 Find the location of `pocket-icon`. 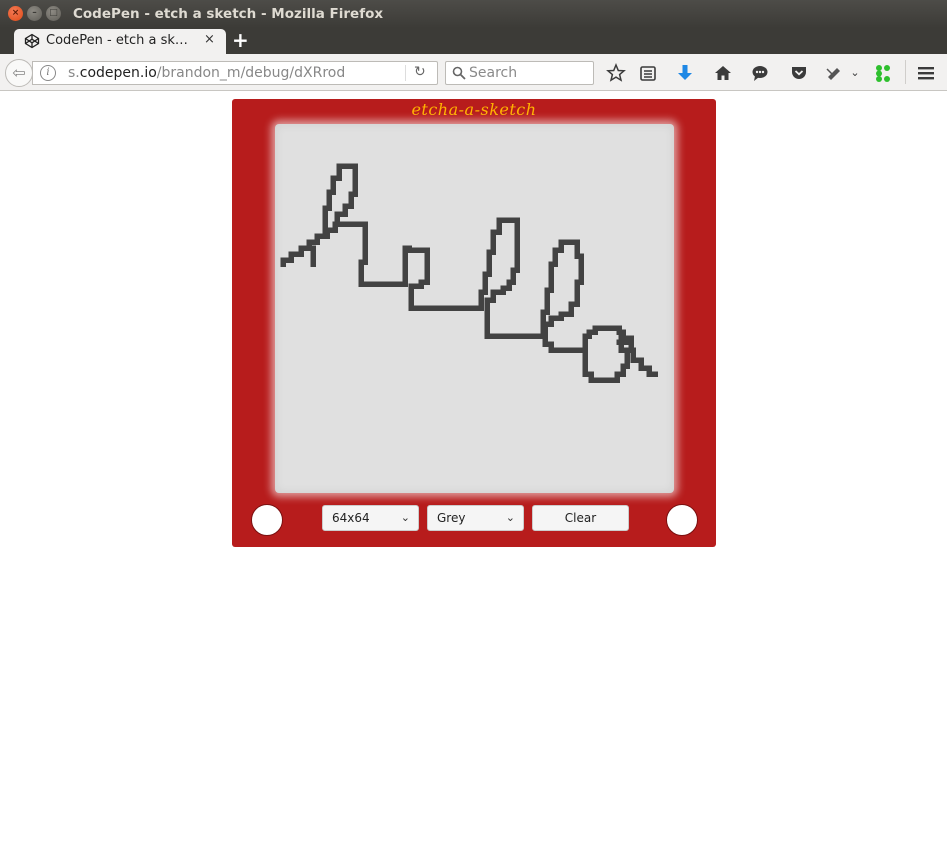

pocket-icon is located at coordinates (799, 73).